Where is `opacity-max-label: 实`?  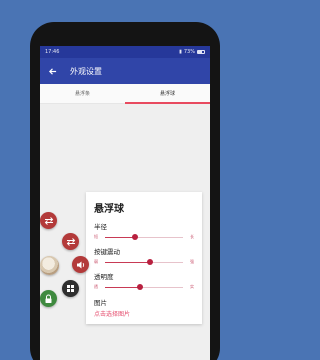 opacity-max-label: 实 is located at coordinates (192, 286).